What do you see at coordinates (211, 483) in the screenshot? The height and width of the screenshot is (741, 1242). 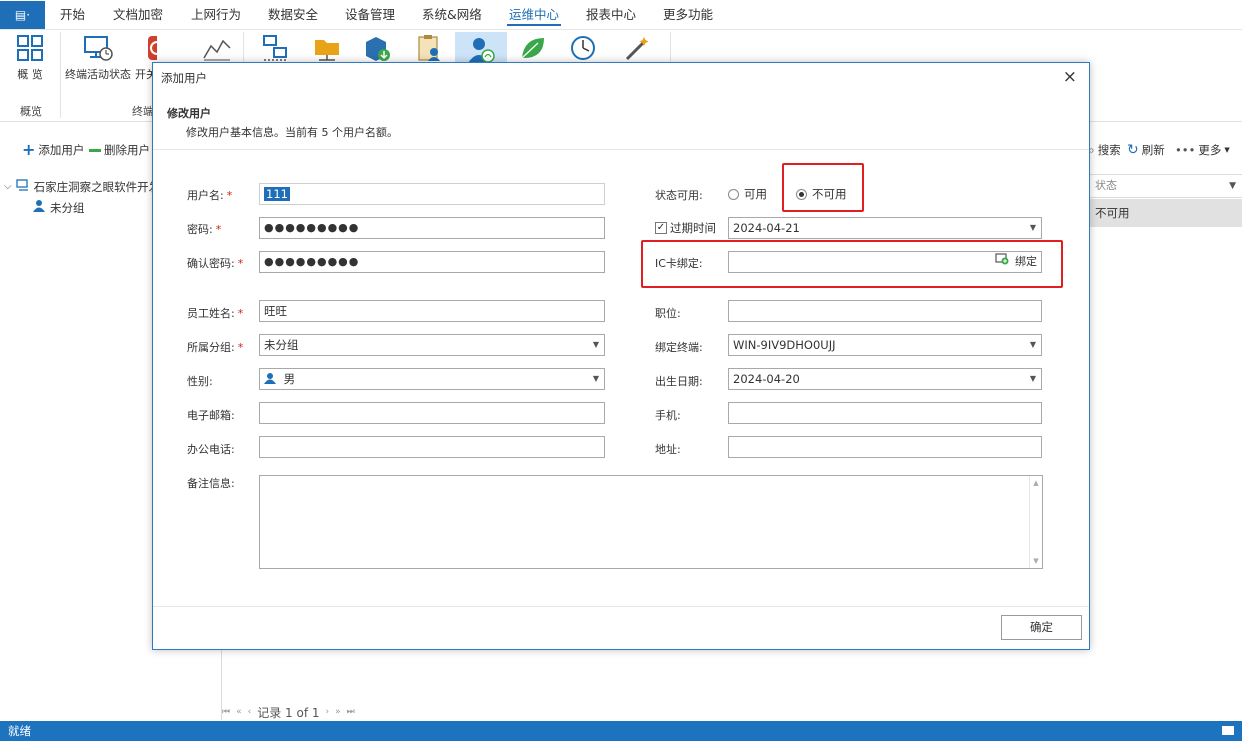 I see `remarks-label: 备注信息:` at bounding box center [211, 483].